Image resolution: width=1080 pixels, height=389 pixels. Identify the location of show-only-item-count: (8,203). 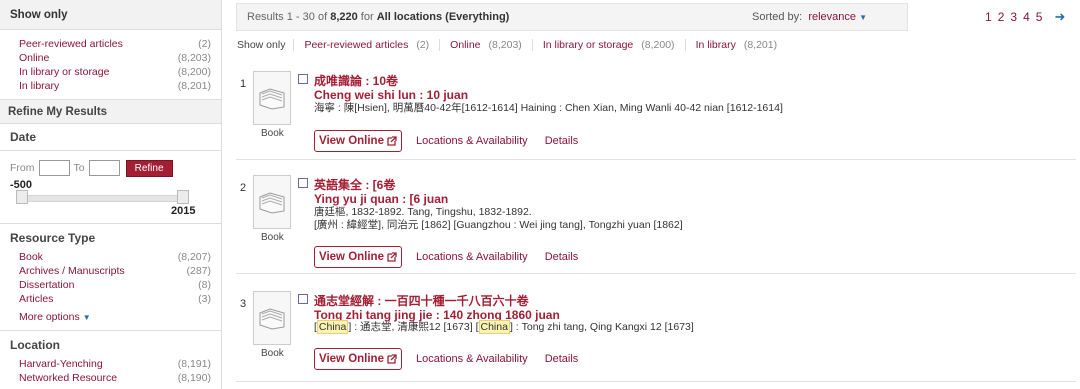
(505, 45).